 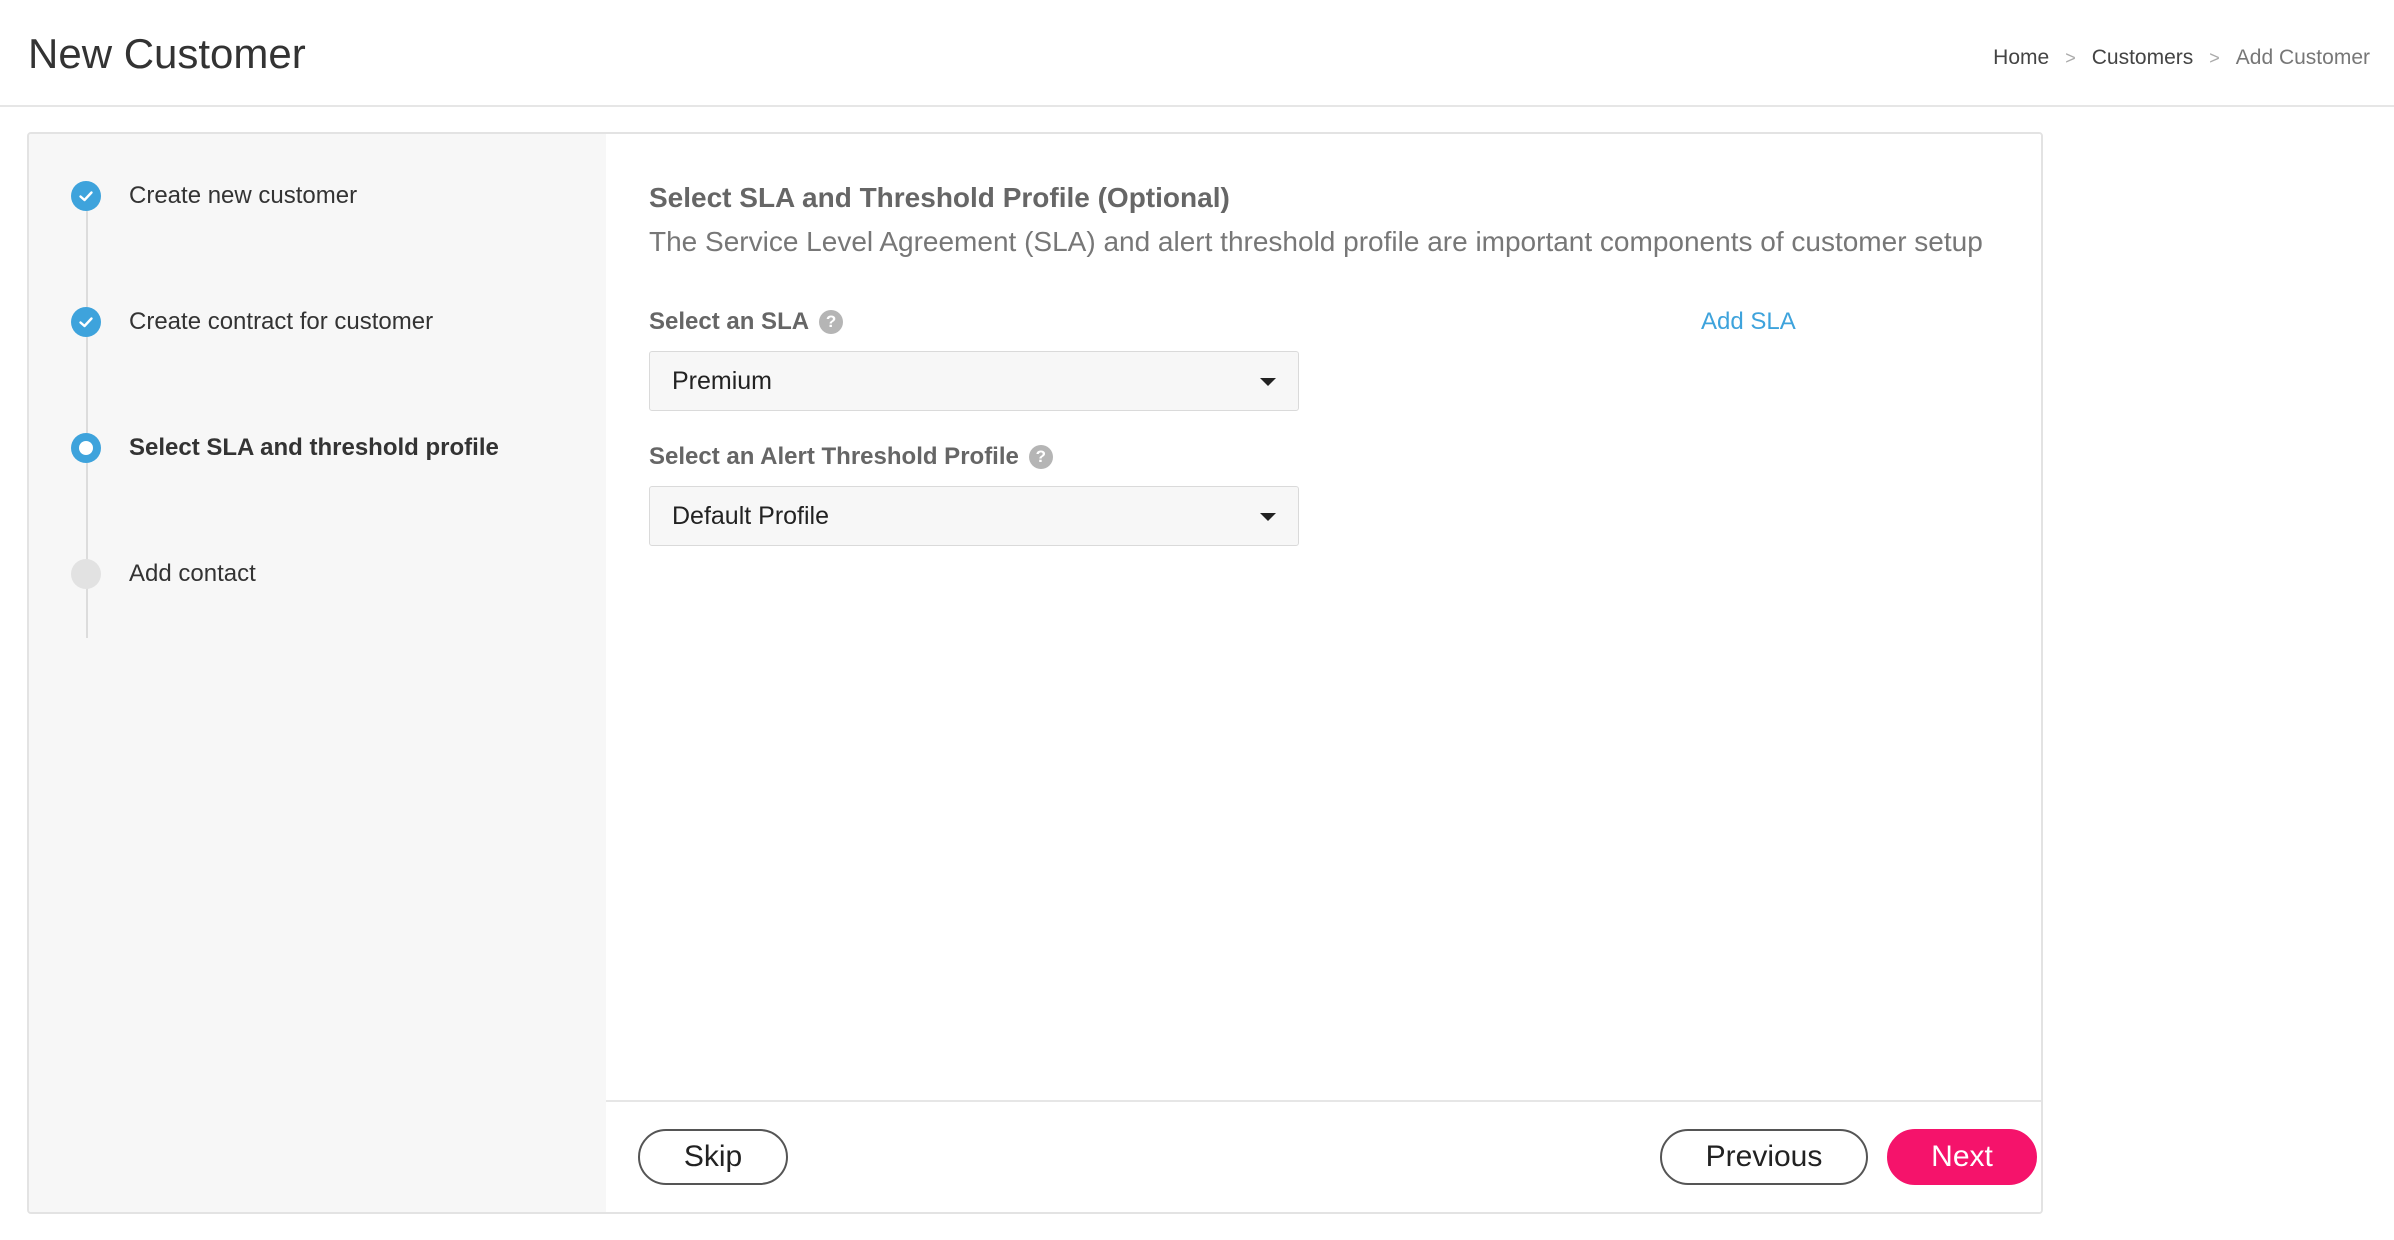 What do you see at coordinates (713, 1157) in the screenshot?
I see `skip-button: Skip` at bounding box center [713, 1157].